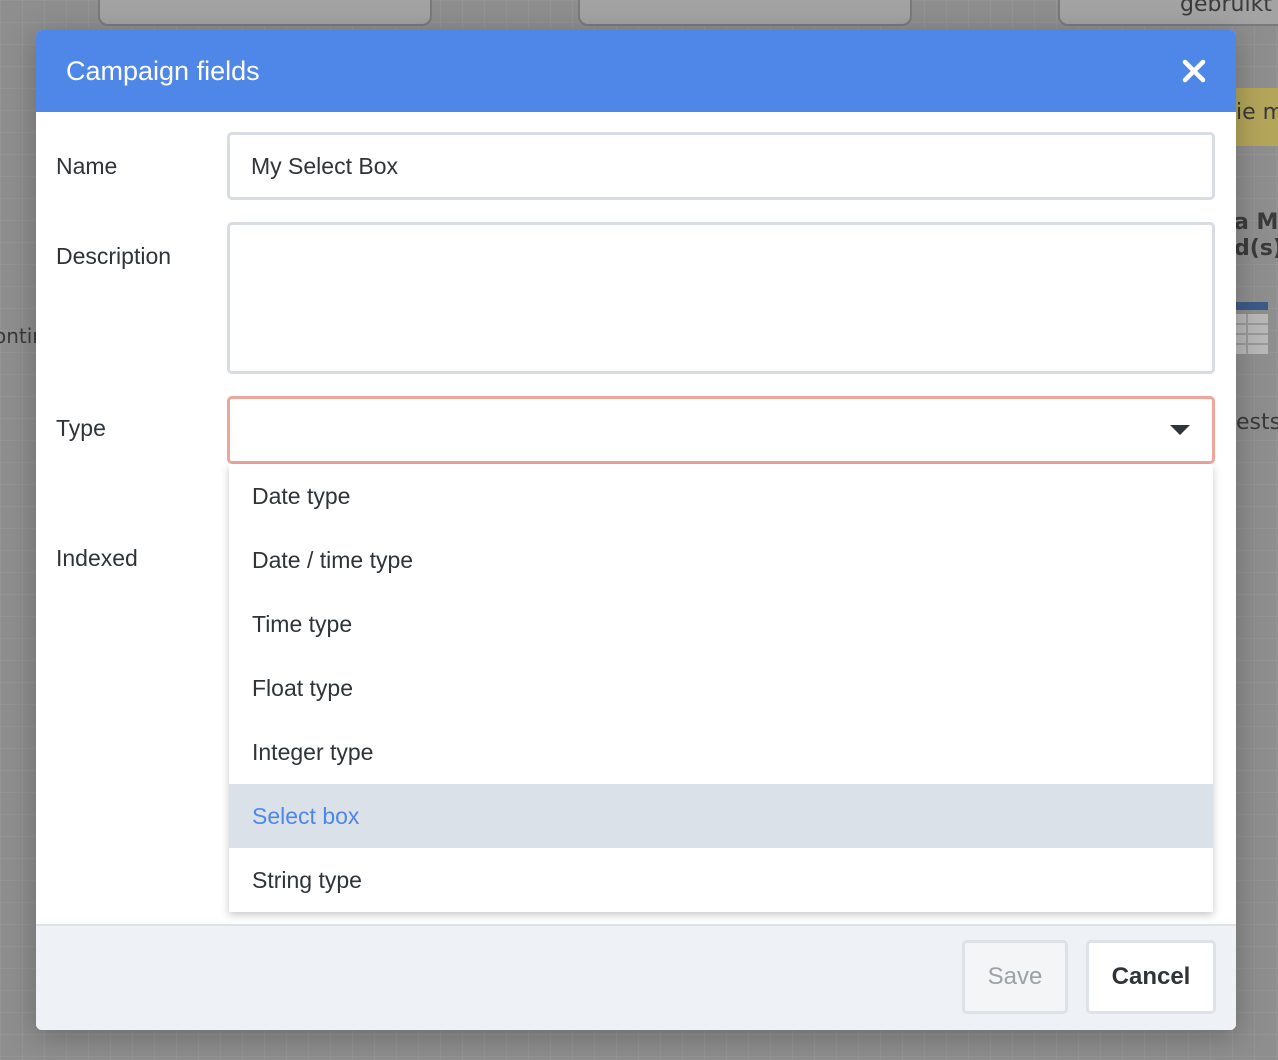 Image resolution: width=1278 pixels, height=1060 pixels. Describe the element at coordinates (1256, 222) in the screenshot. I see `background-text: a Mo` at that location.